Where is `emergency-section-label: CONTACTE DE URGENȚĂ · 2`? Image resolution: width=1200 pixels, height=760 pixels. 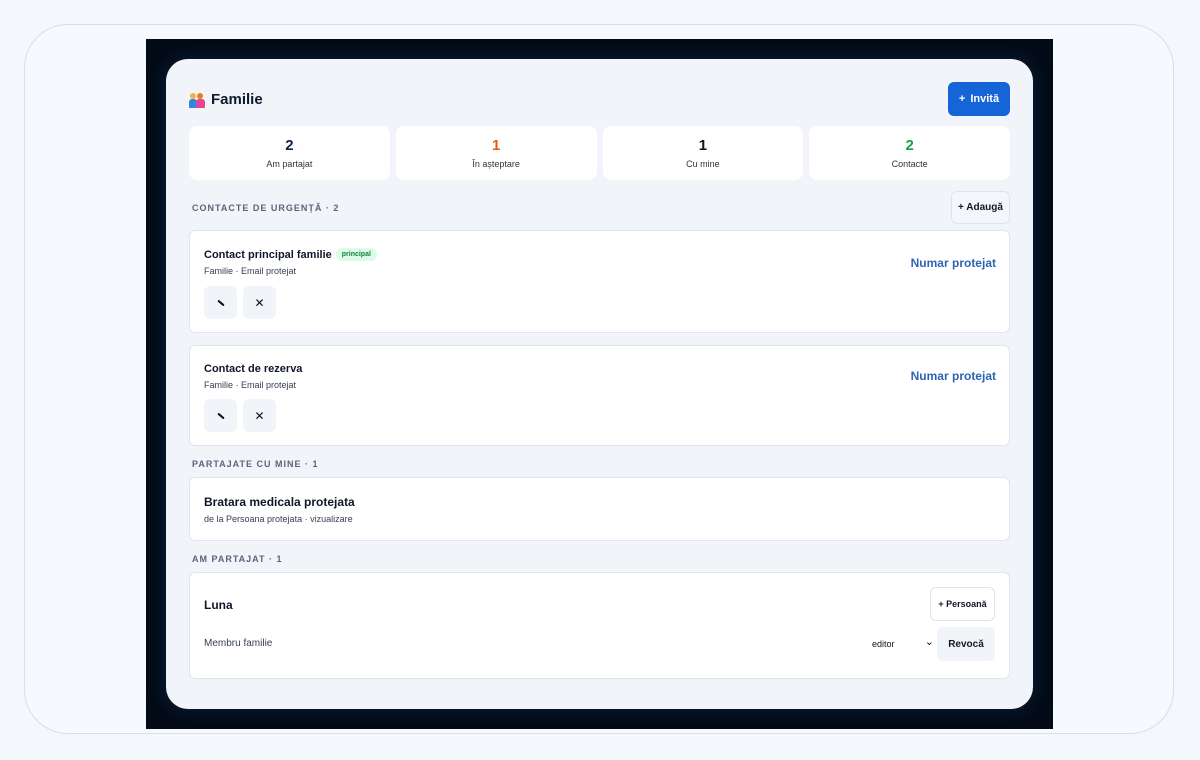 emergency-section-label: CONTACTE DE URGENȚĂ · 2 is located at coordinates (266, 208).